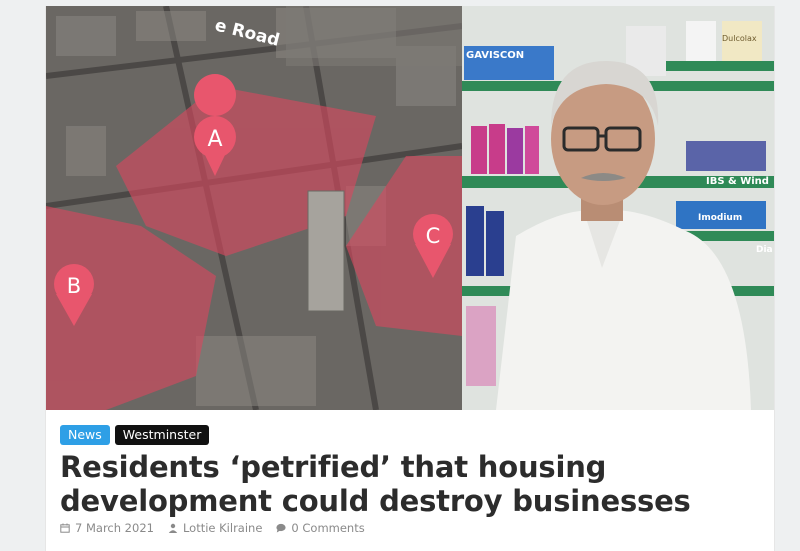 The image size is (800, 551). Describe the element at coordinates (433, 236) in the screenshot. I see `svg-text: C` at that location.